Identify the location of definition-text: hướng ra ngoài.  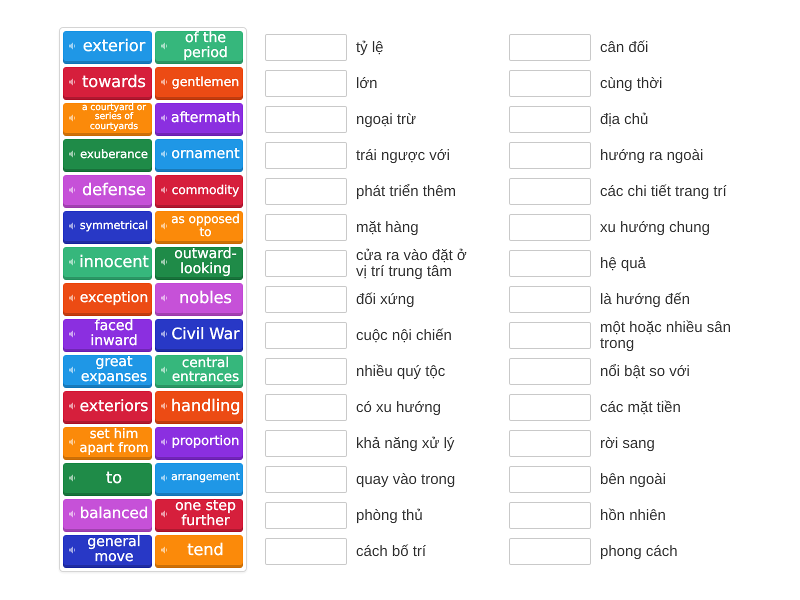
(652, 156).